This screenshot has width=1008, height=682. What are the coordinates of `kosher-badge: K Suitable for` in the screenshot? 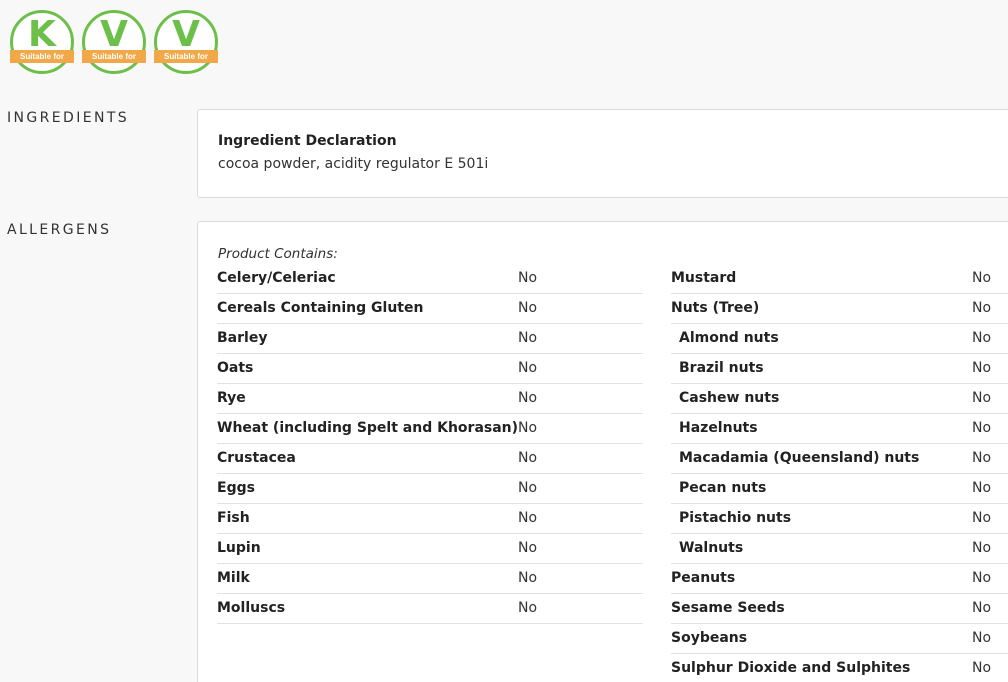 It's located at (42, 42).